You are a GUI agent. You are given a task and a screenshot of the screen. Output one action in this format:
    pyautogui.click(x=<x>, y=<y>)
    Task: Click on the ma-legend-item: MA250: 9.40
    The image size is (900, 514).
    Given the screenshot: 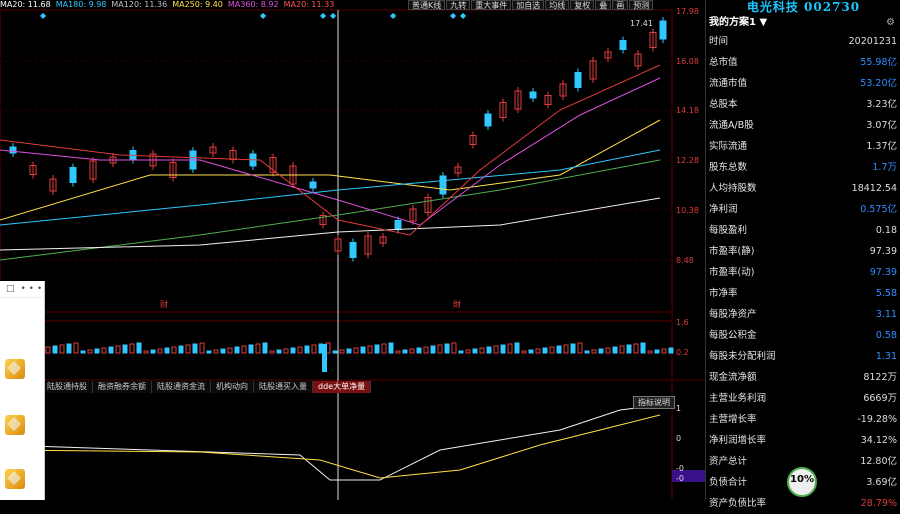 What is the action you would take?
    pyautogui.click(x=197, y=4)
    